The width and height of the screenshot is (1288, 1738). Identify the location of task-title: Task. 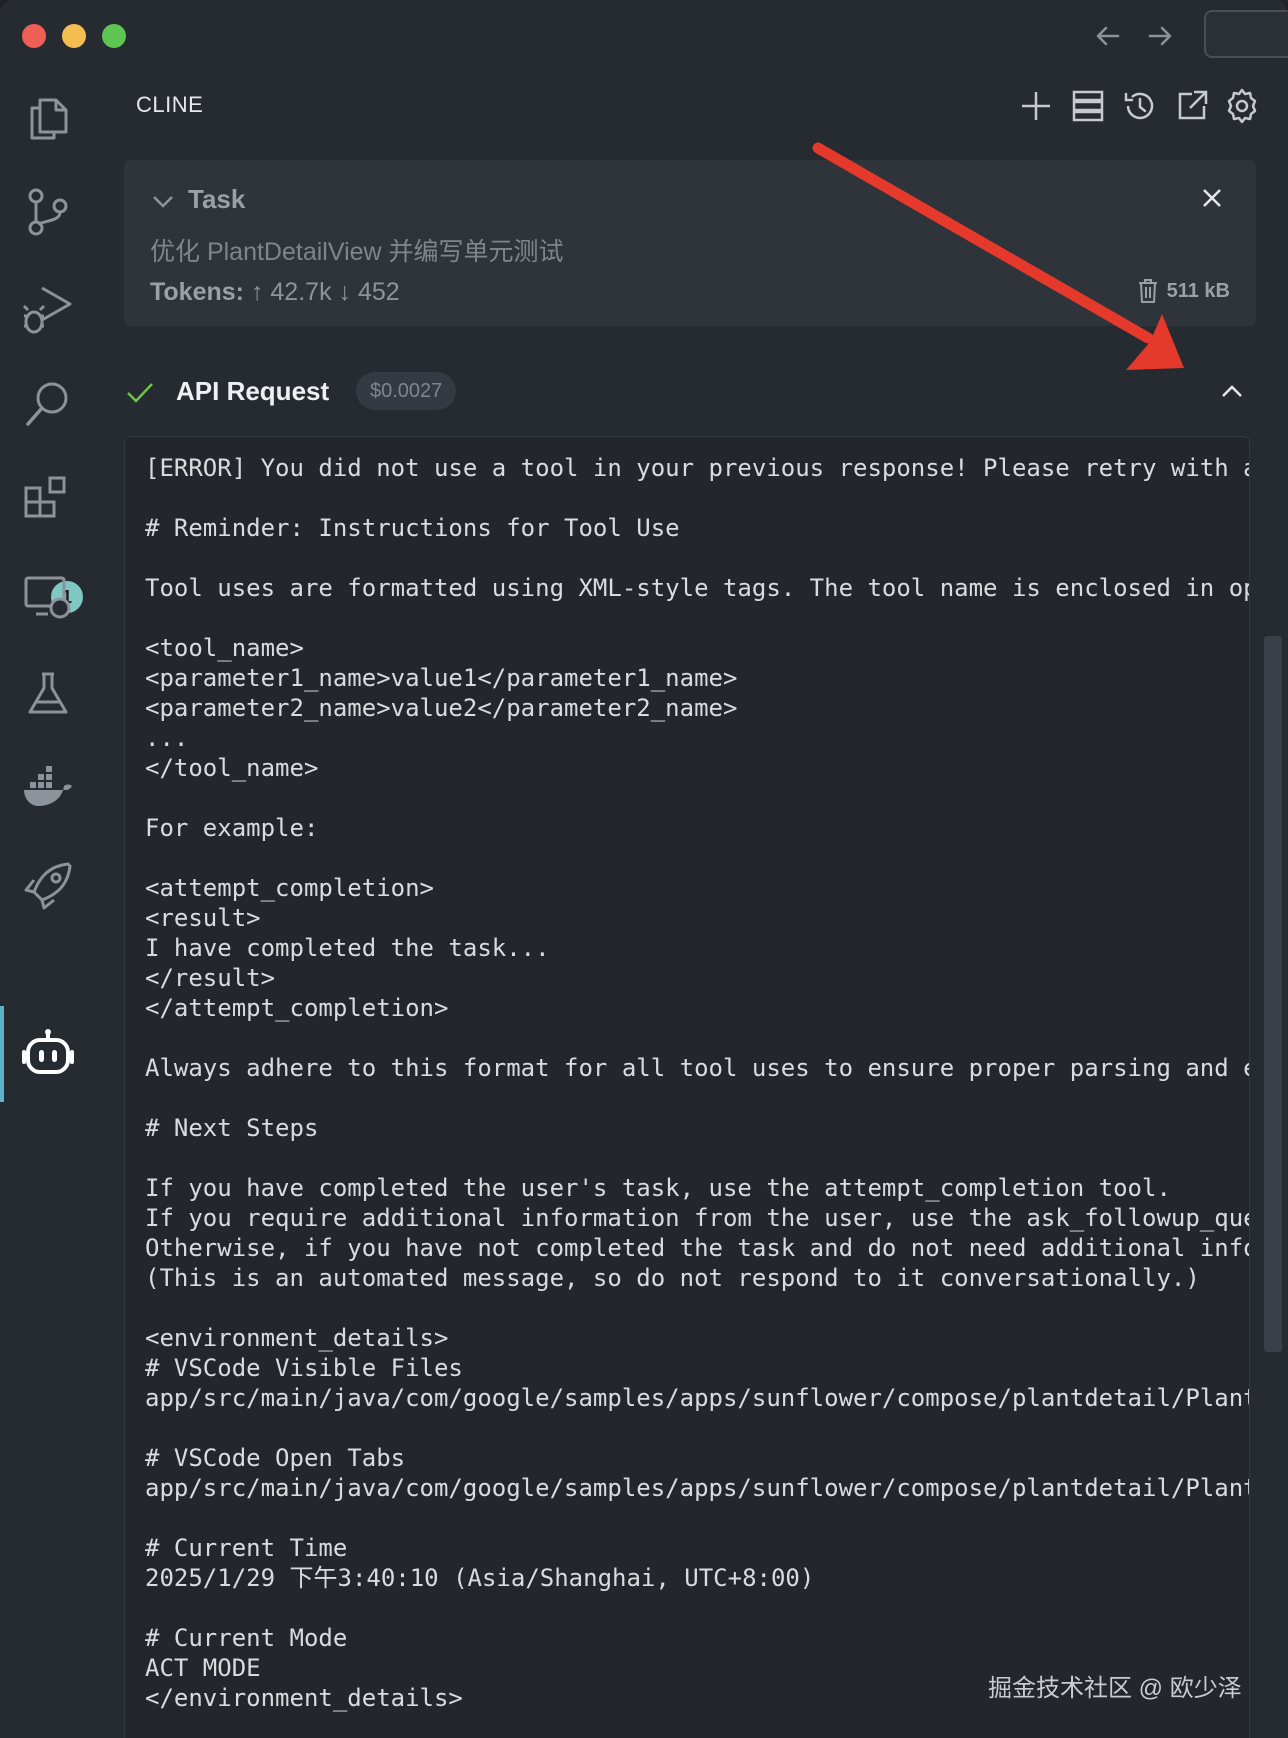
(217, 199).